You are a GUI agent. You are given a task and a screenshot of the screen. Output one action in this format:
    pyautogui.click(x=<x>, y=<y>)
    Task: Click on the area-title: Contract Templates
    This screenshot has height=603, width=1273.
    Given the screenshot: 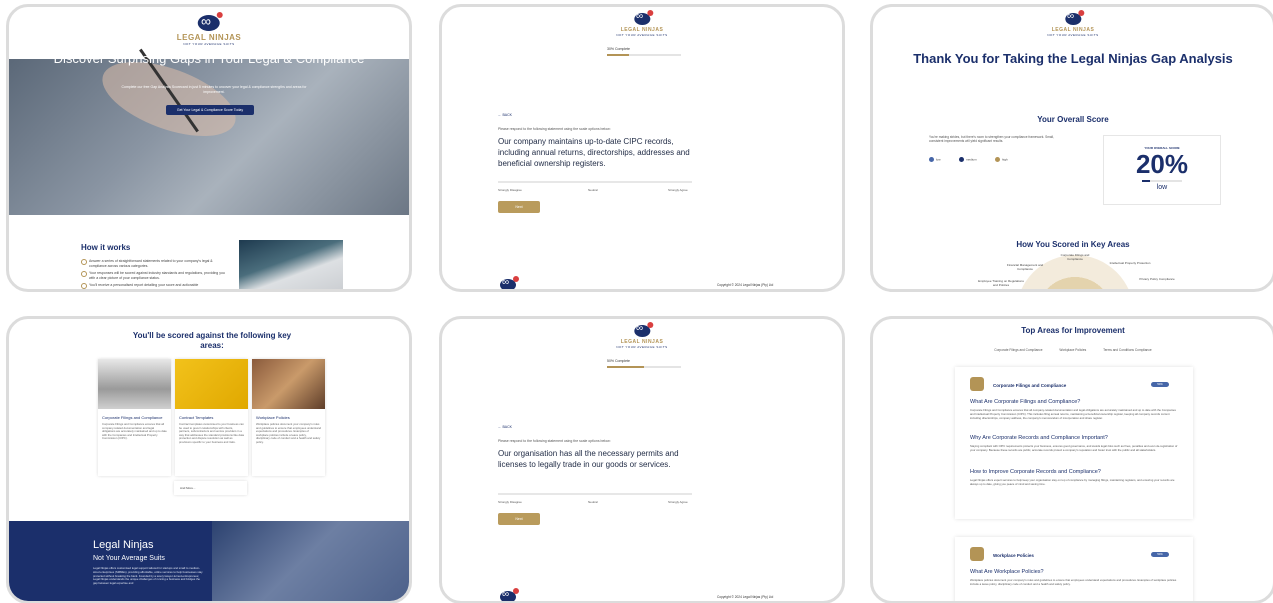 What is the action you would take?
    pyautogui.click(x=196, y=417)
    